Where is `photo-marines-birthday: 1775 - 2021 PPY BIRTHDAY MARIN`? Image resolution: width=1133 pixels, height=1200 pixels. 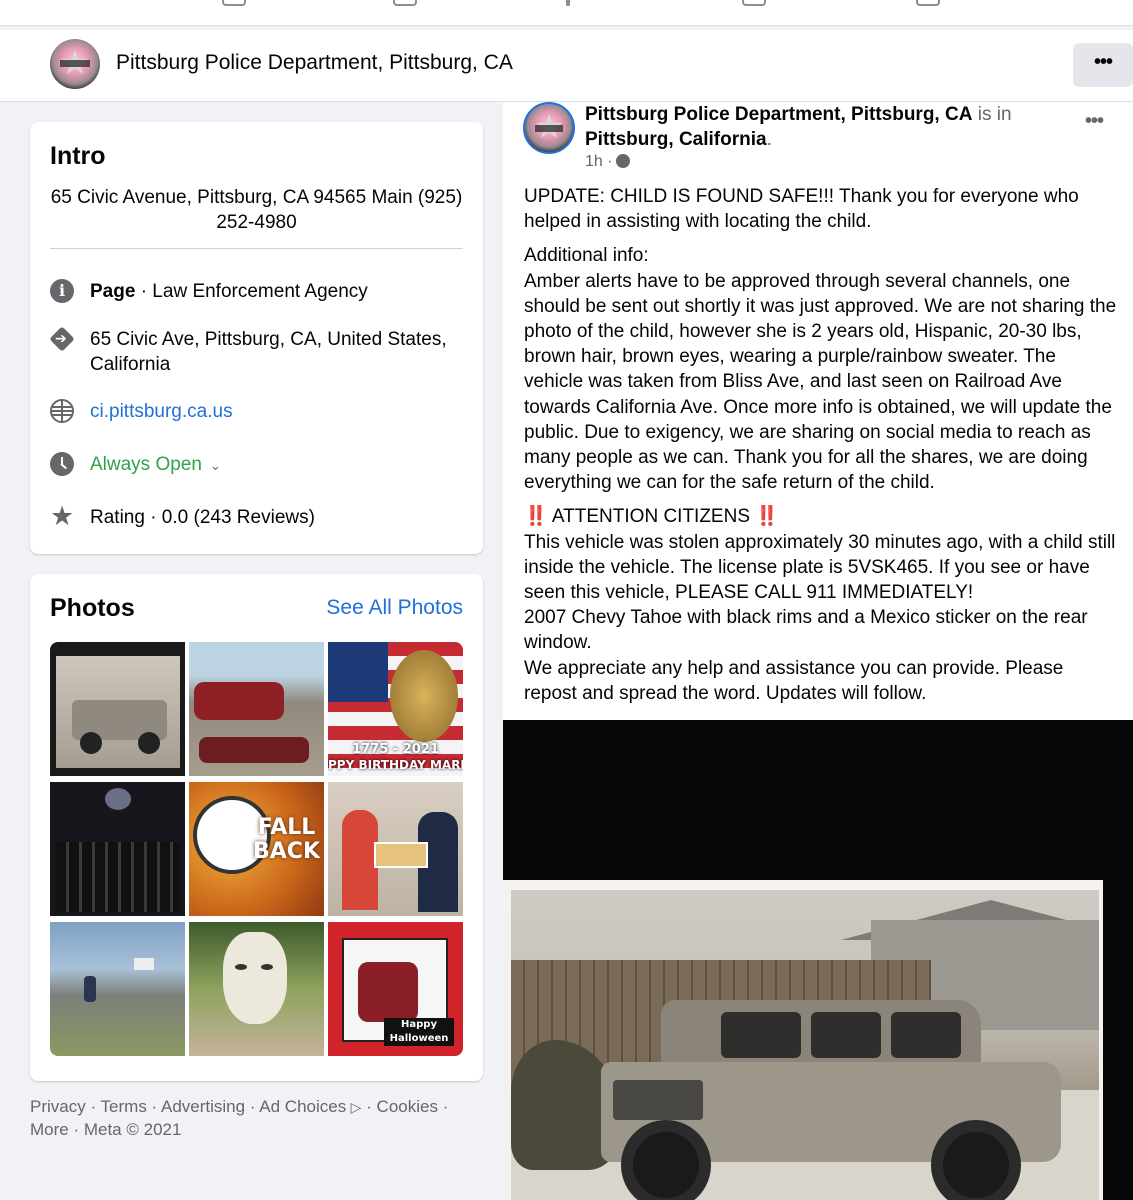 photo-marines-birthday: 1775 - 2021 PPY BIRTHDAY MARIN is located at coordinates (395, 709).